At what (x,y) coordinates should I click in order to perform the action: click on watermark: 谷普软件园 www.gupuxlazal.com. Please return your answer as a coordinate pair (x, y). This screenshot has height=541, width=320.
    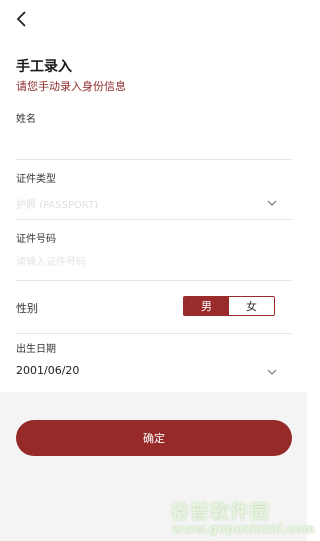
    Looking at the image, I should click on (240, 518).